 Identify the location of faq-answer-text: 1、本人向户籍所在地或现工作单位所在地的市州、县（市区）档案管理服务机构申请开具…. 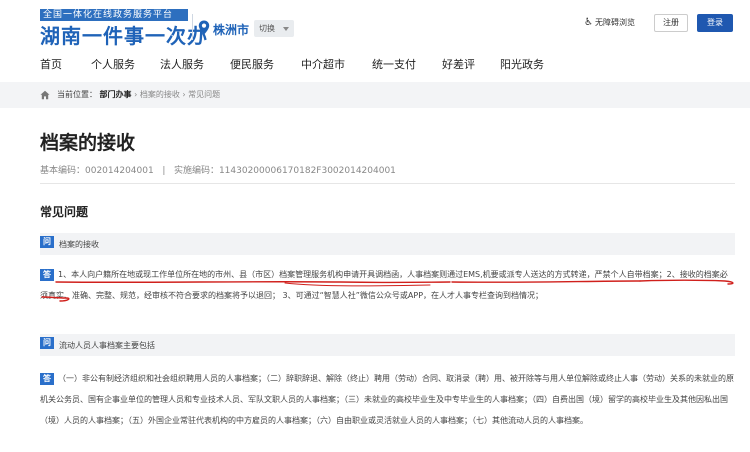
(384, 285).